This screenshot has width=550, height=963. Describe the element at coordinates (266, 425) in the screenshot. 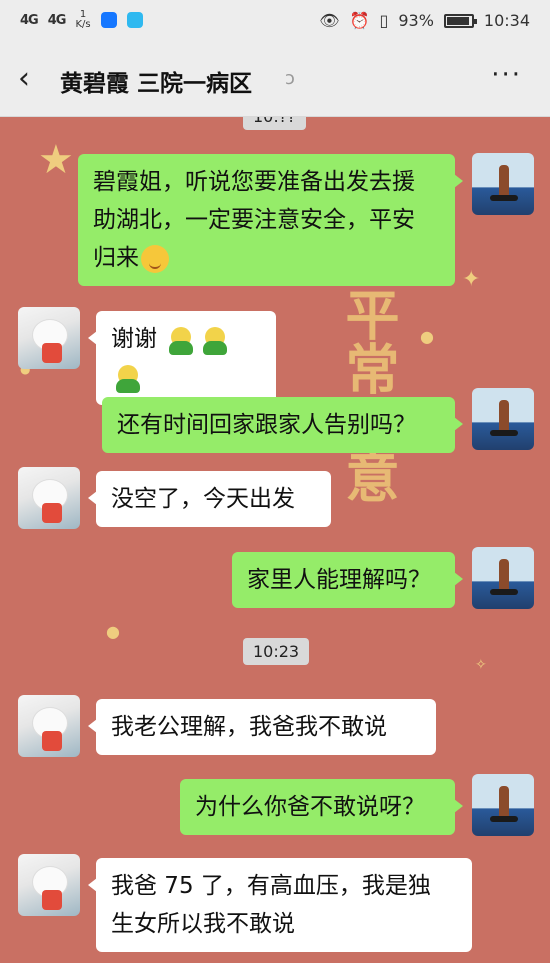

I see `message-text: 还有时间回家跟家人告别吗？` at that location.